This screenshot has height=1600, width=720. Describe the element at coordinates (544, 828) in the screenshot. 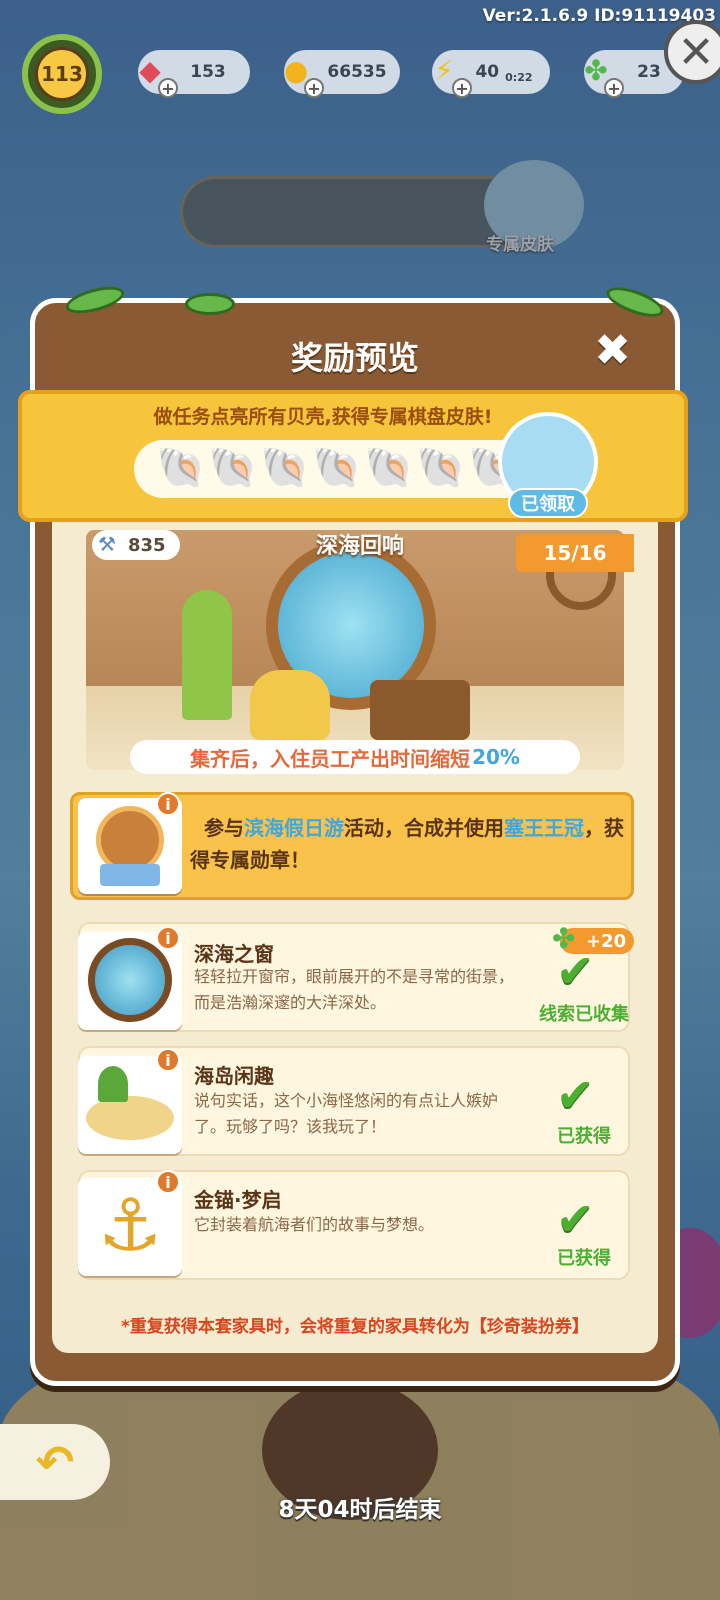

I see `item-link: 塞王王冠` at that location.